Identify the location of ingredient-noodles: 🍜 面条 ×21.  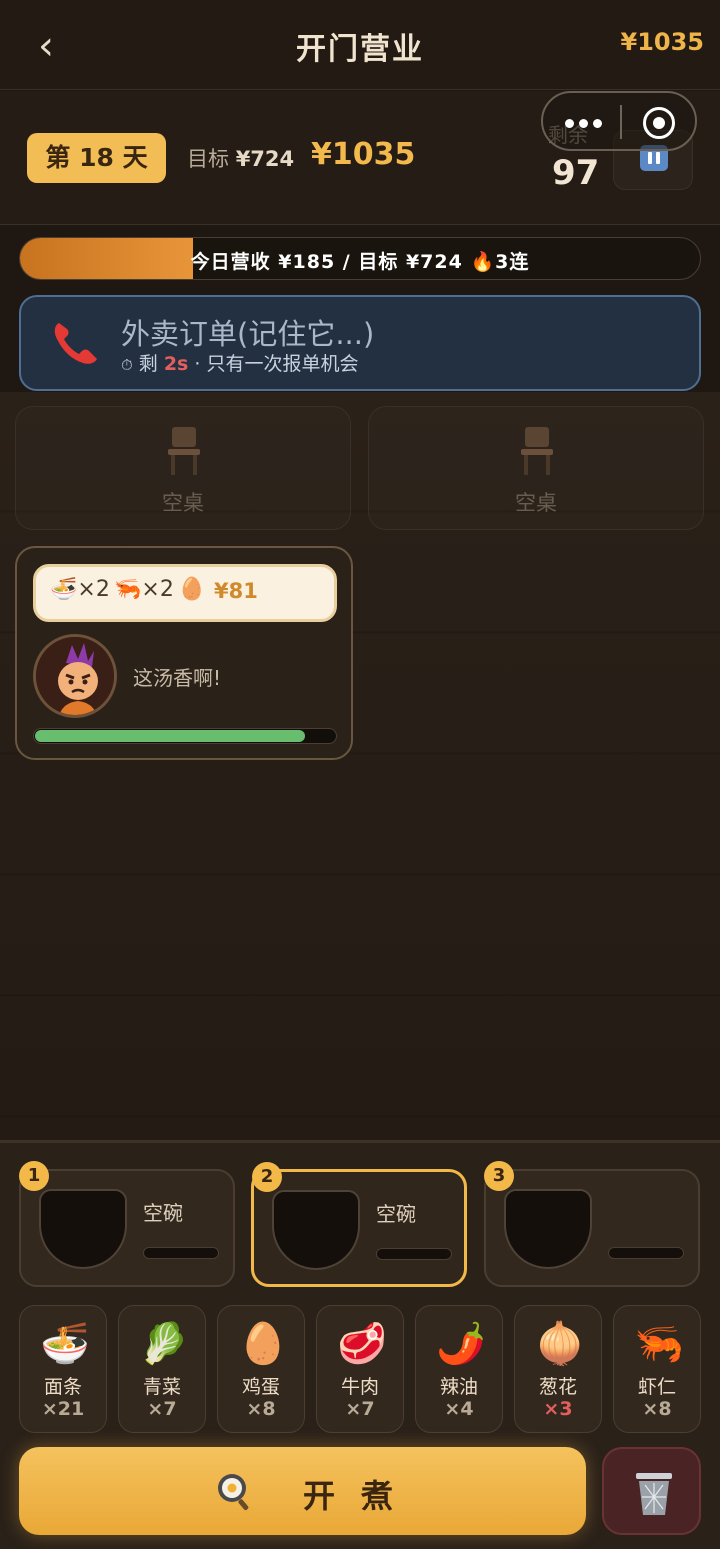
(63, 1369).